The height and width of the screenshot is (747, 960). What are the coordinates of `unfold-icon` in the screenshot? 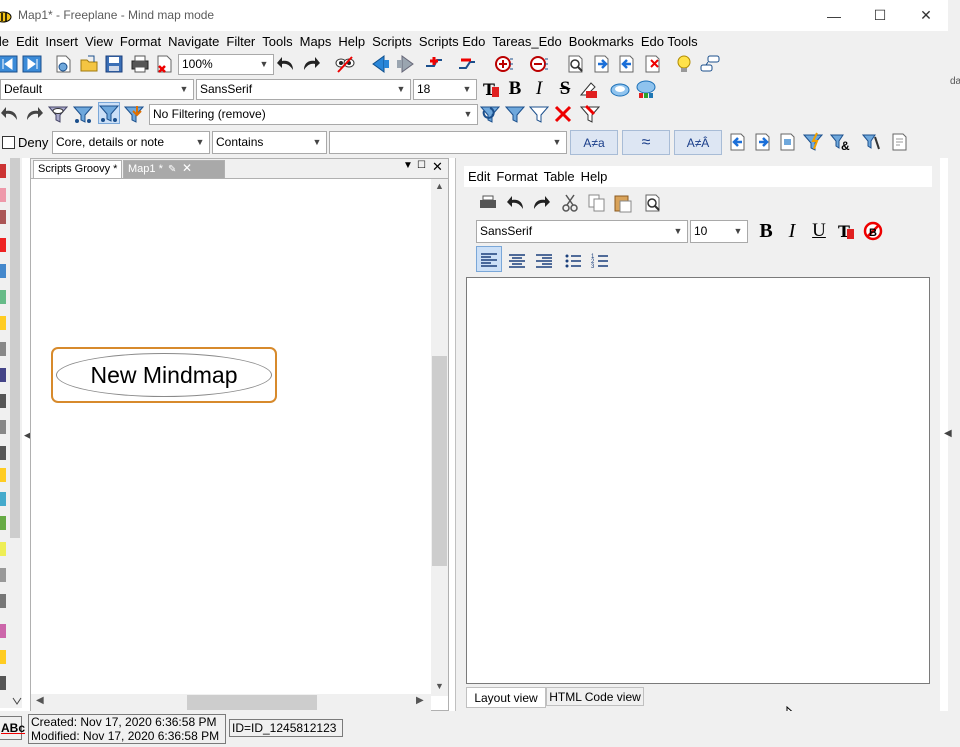 It's located at (504, 64).